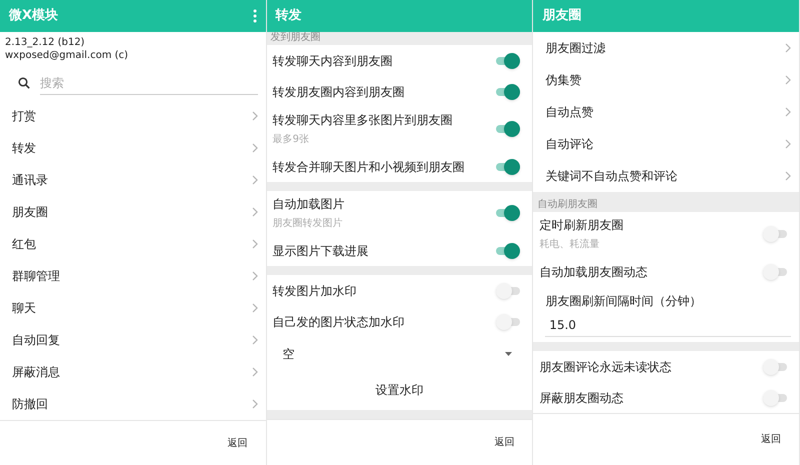 The width and height of the screenshot is (800, 465). Describe the element at coordinates (581, 225) in the screenshot. I see `setting-label: 定时刷新朋友圈` at that location.